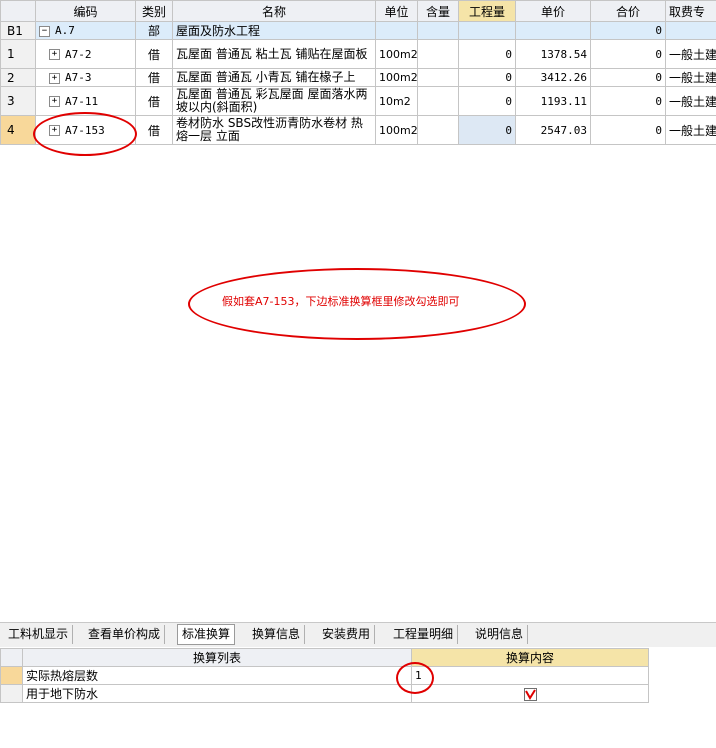 This screenshot has width=716, height=748. I want to click on section-qty, so click(487, 30).